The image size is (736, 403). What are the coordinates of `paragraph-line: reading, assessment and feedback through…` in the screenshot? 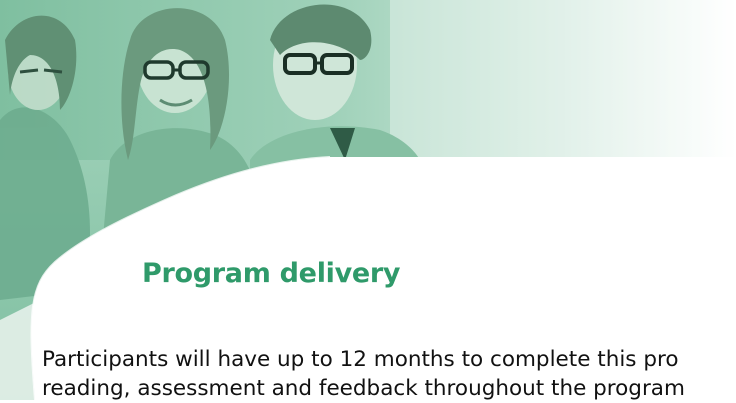 It's located at (363, 388).